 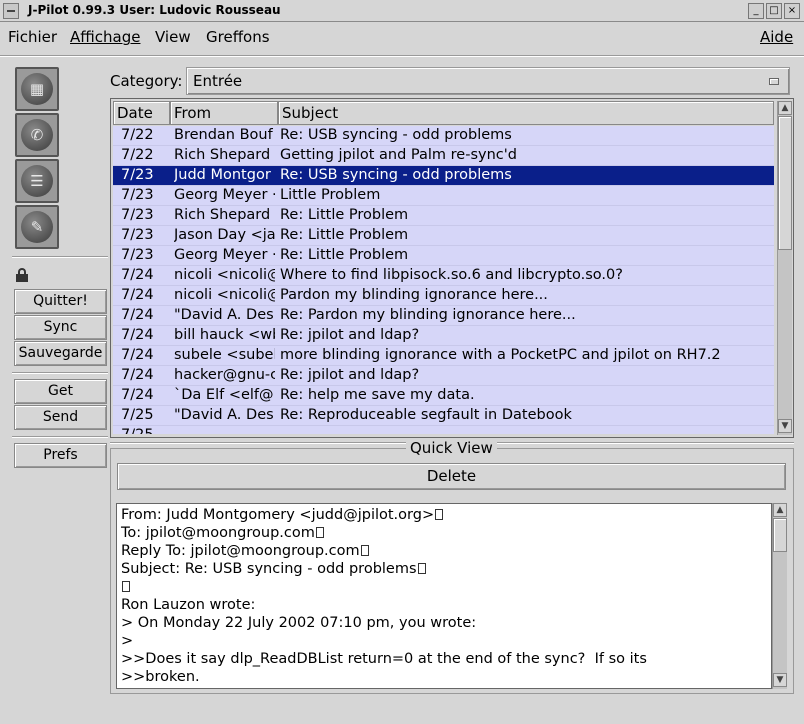 What do you see at coordinates (37, 181) in the screenshot?
I see `todo-button: ☰` at bounding box center [37, 181].